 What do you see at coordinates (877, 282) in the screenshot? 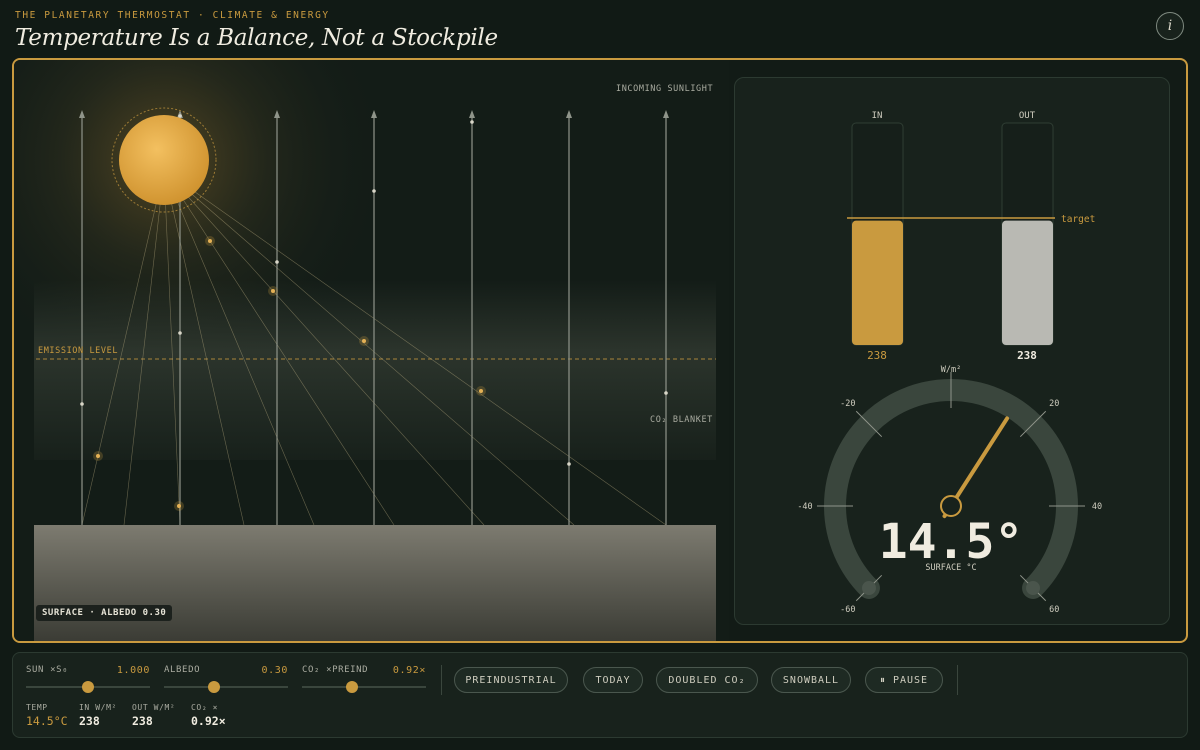
I see `in-bar` at bounding box center [877, 282].